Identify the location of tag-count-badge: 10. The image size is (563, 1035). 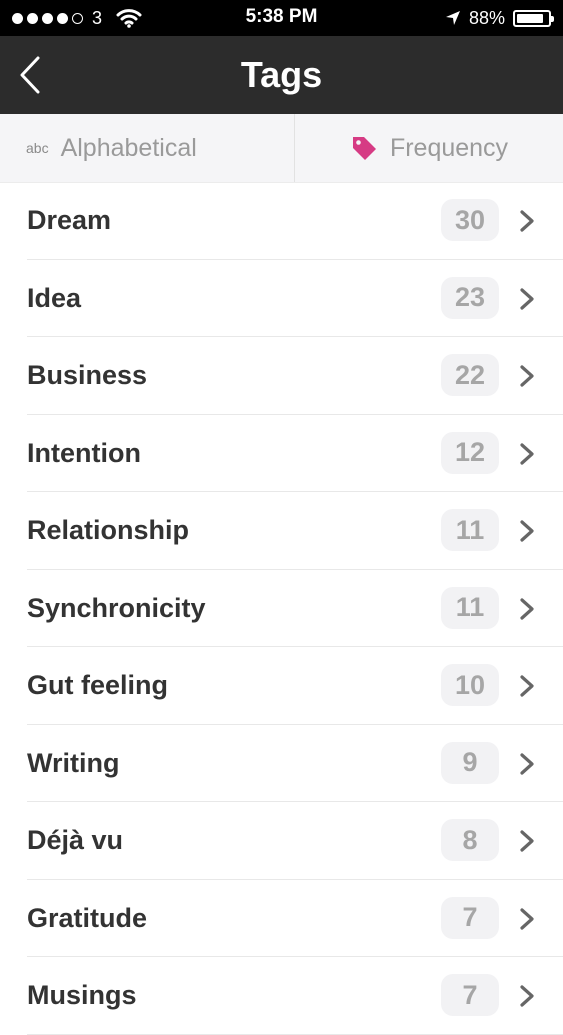
(470, 685).